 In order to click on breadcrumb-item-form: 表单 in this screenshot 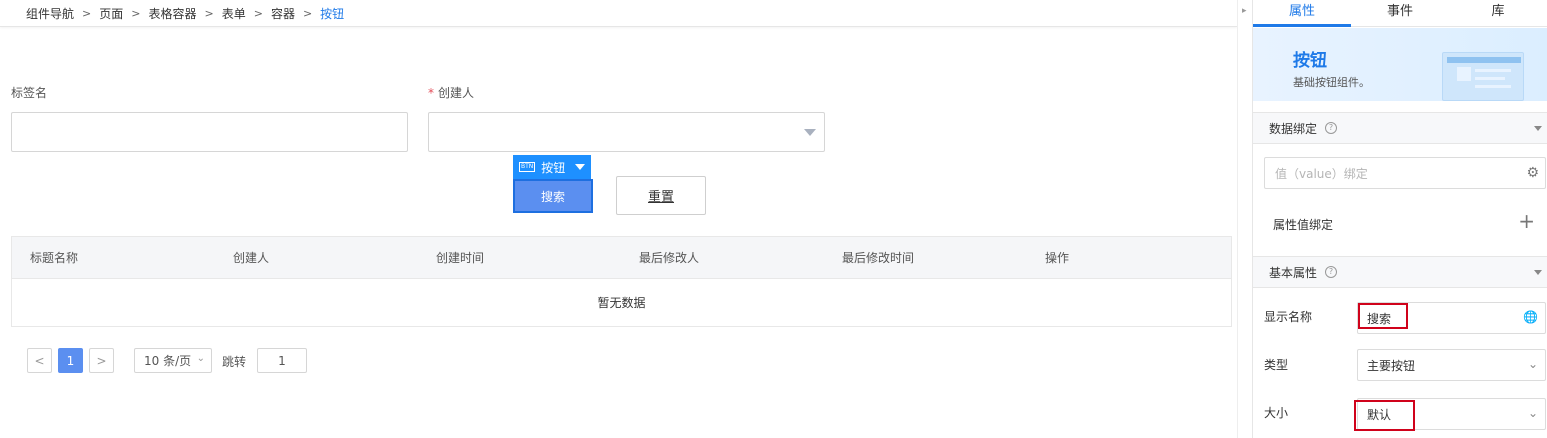, I will do `click(234, 13)`.